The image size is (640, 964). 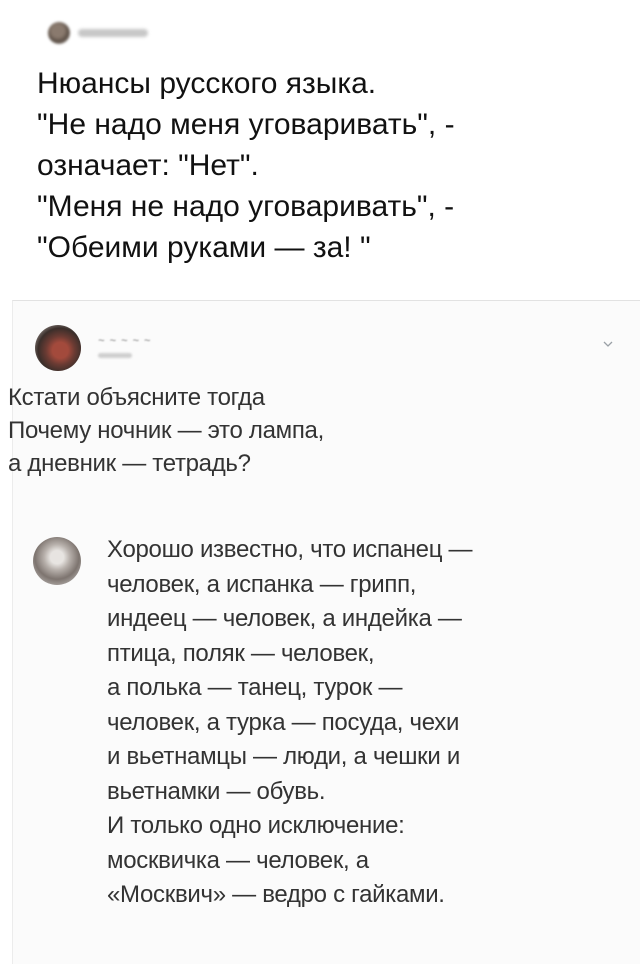 I want to click on chevron-down-icon, so click(x=608, y=344).